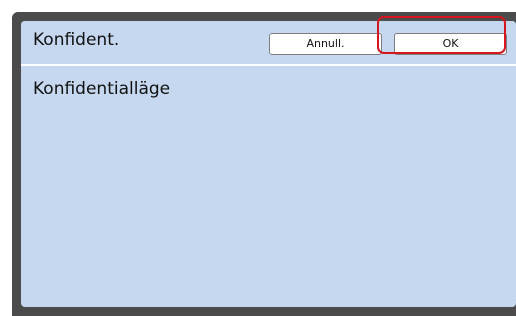  Describe the element at coordinates (102, 89) in the screenshot. I see `mode-label: Konfidentialläge` at that location.